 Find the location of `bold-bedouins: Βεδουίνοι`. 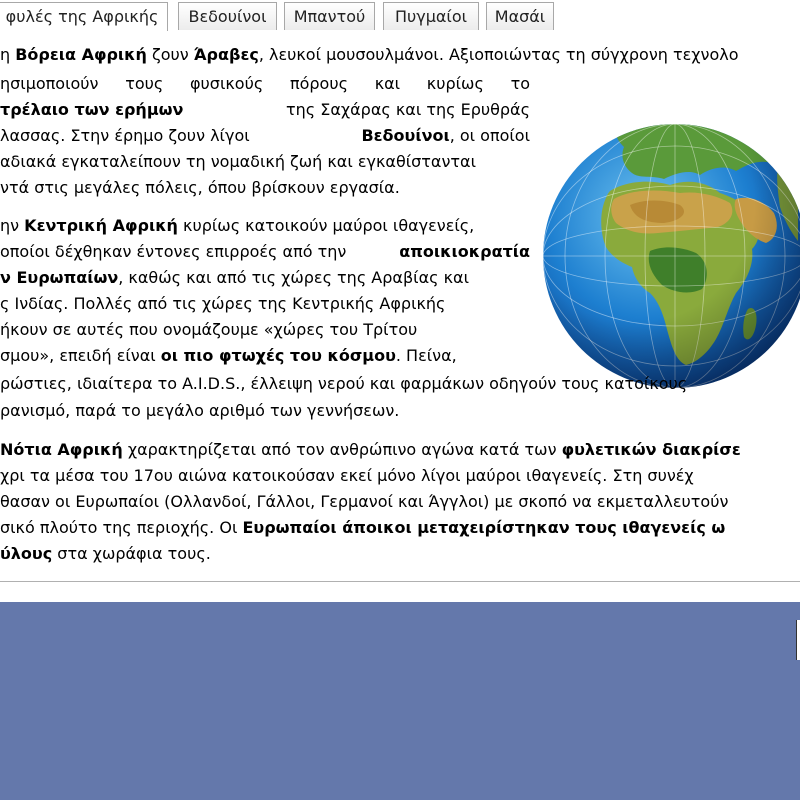

bold-bedouins: Βεδουίνοι is located at coordinates (405, 135).